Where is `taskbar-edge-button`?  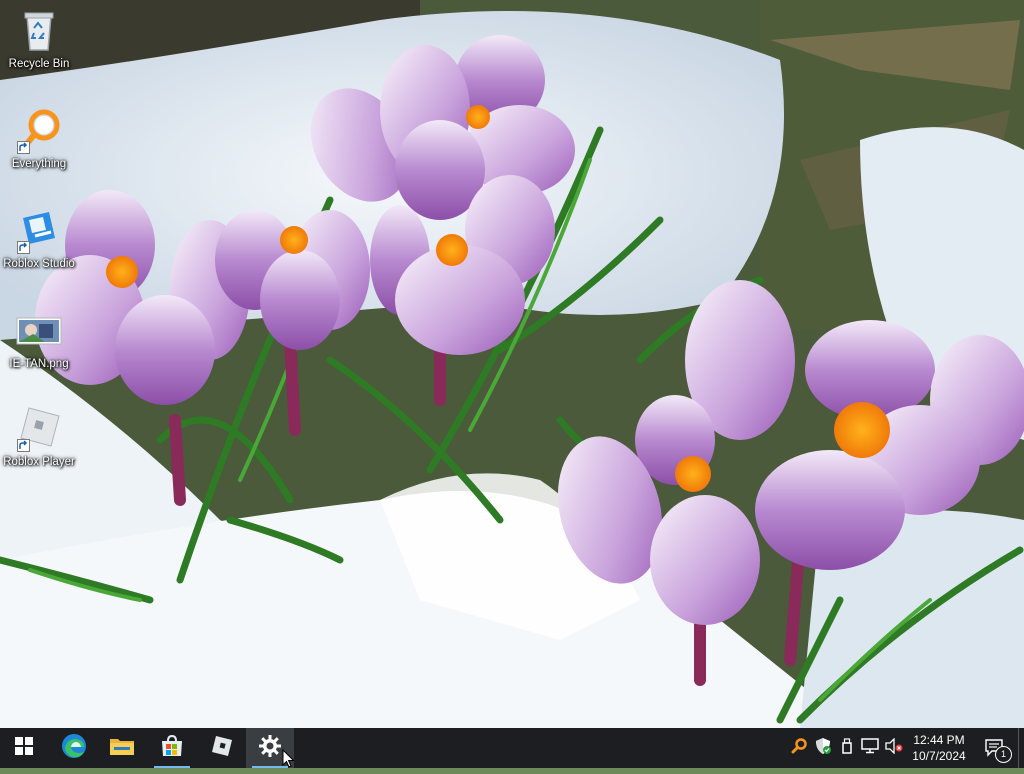 taskbar-edge-button is located at coordinates (74, 748).